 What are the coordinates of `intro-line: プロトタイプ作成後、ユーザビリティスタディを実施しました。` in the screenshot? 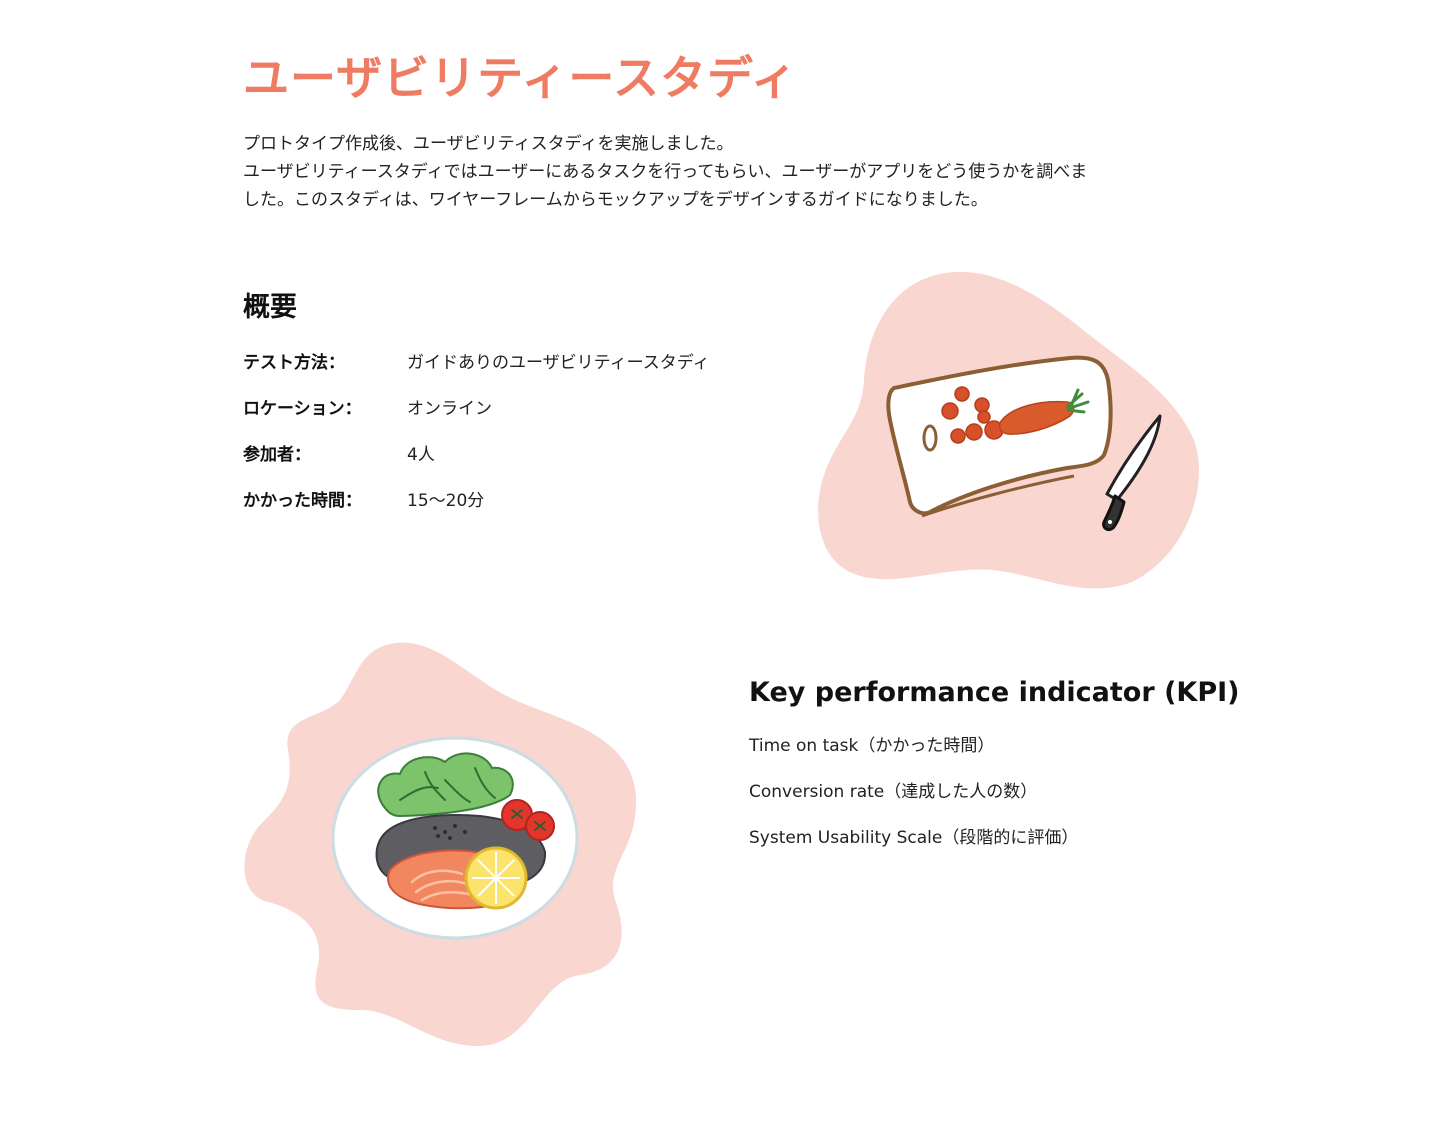 It's located at (488, 144).